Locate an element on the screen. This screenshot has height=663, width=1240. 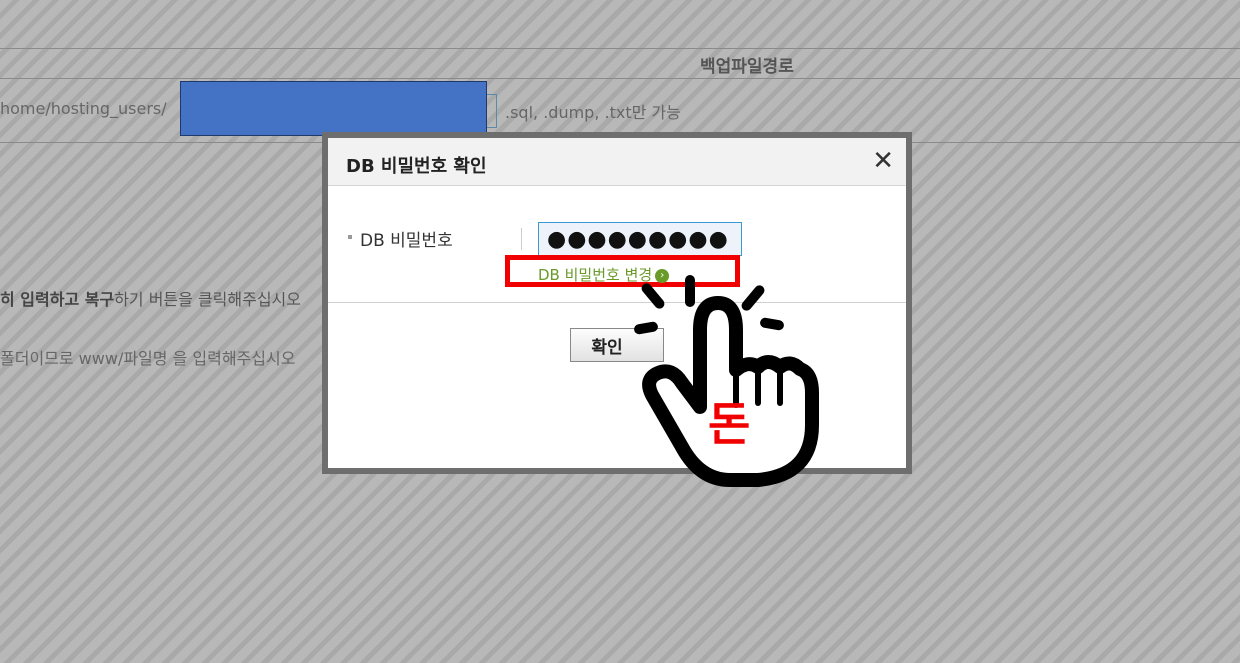
dialog-header: DB 비밀번호 확인 ✕ is located at coordinates (617, 162).